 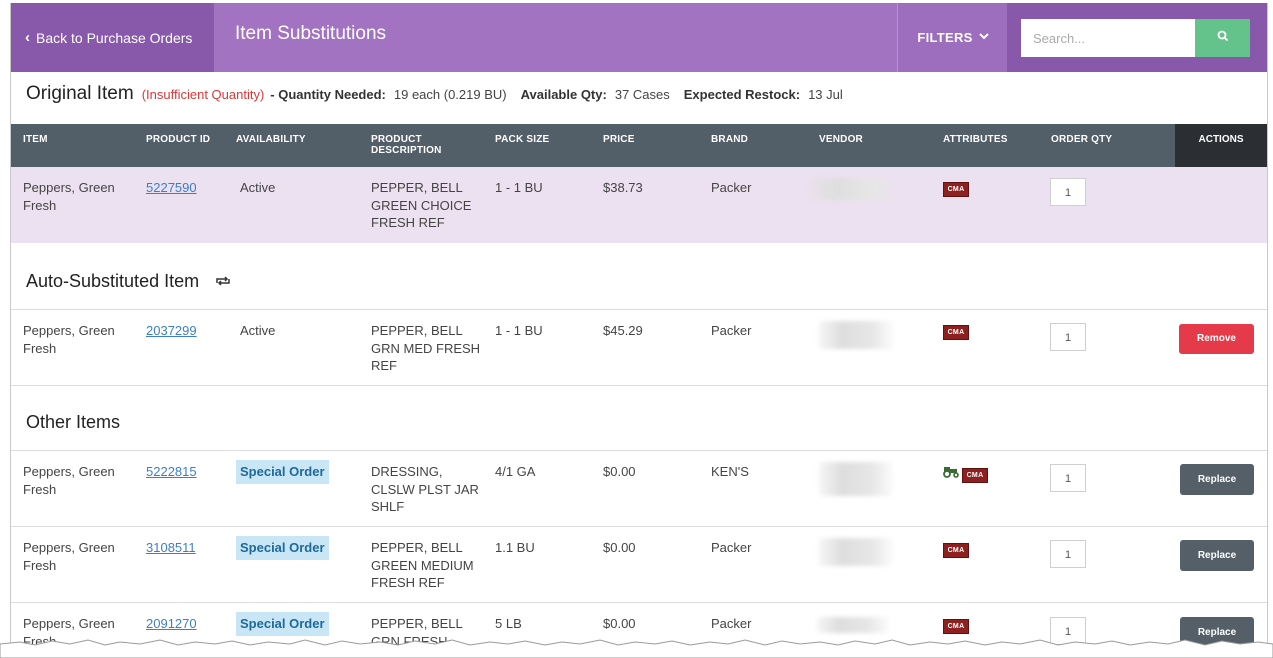 What do you see at coordinates (328, 94) in the screenshot?
I see `quantity-needed-label: - Quantity Needed:` at bounding box center [328, 94].